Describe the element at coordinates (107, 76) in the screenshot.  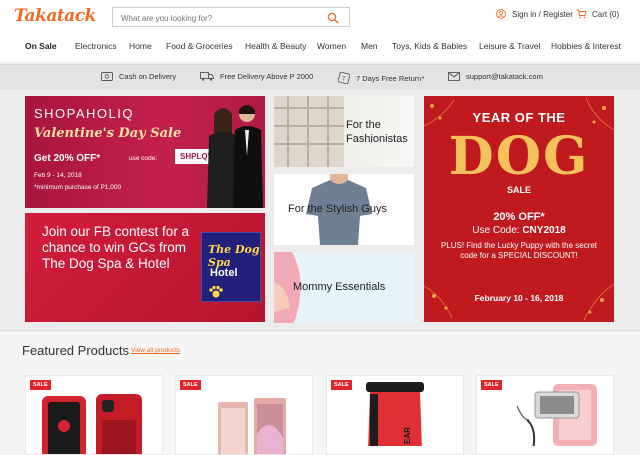
I see `cash-icon` at that location.